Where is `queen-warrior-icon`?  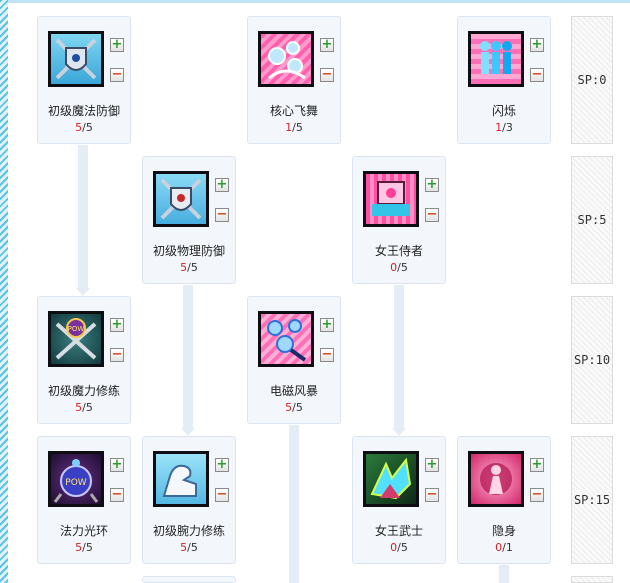
queen-warrior-icon is located at coordinates (391, 479).